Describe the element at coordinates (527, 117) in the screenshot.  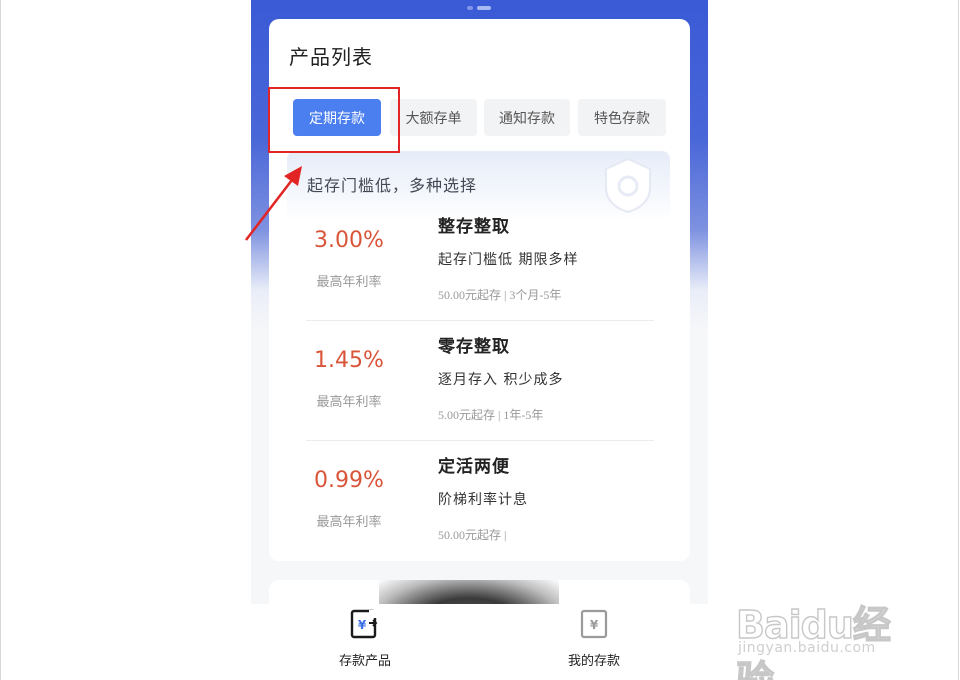
I see `tab-notice-deposit: 通知存款` at that location.